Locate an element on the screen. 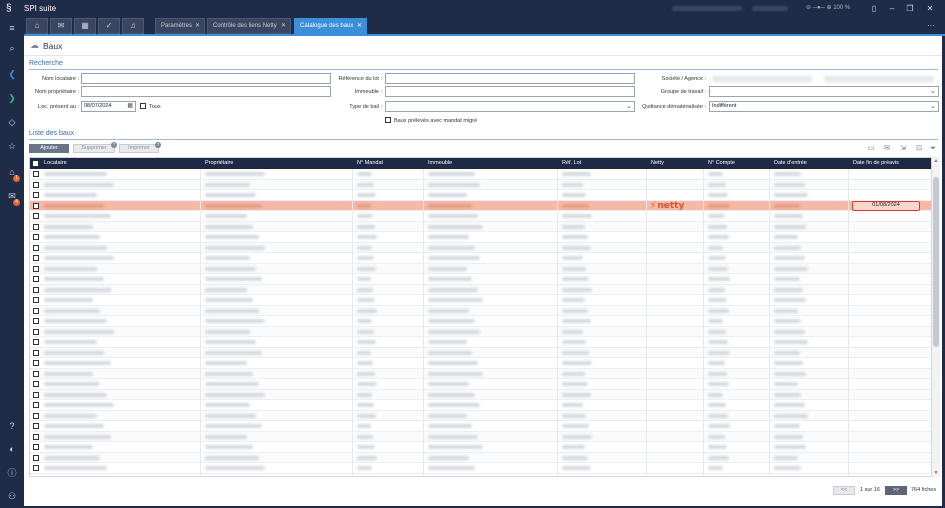 The image size is (945, 508). column-header-locataire: Locataire is located at coordinates (55, 163).